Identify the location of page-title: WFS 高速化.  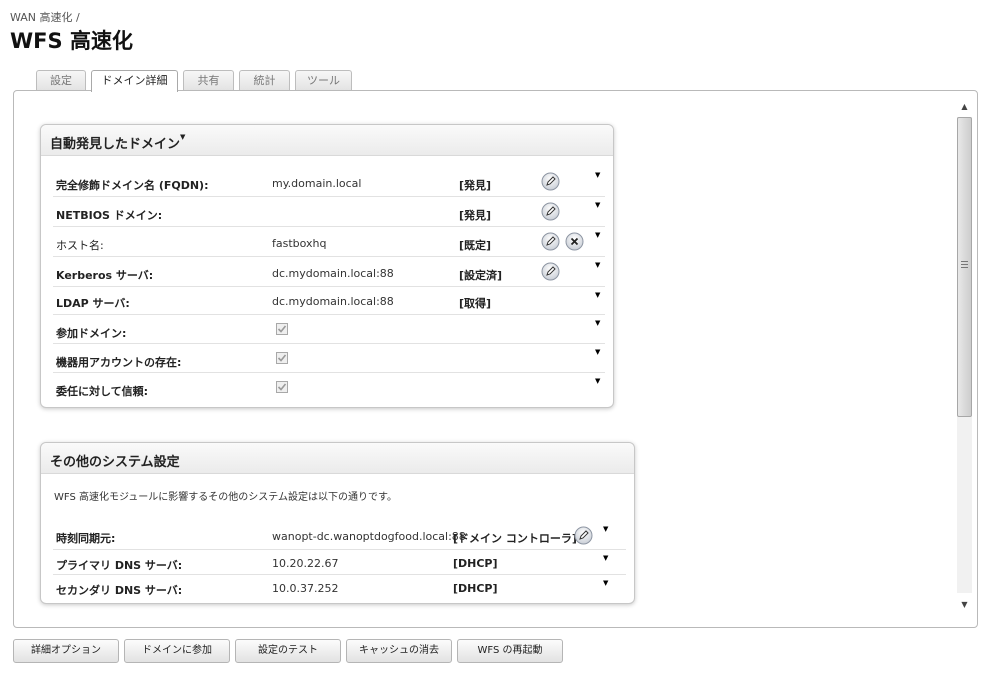
(71, 41).